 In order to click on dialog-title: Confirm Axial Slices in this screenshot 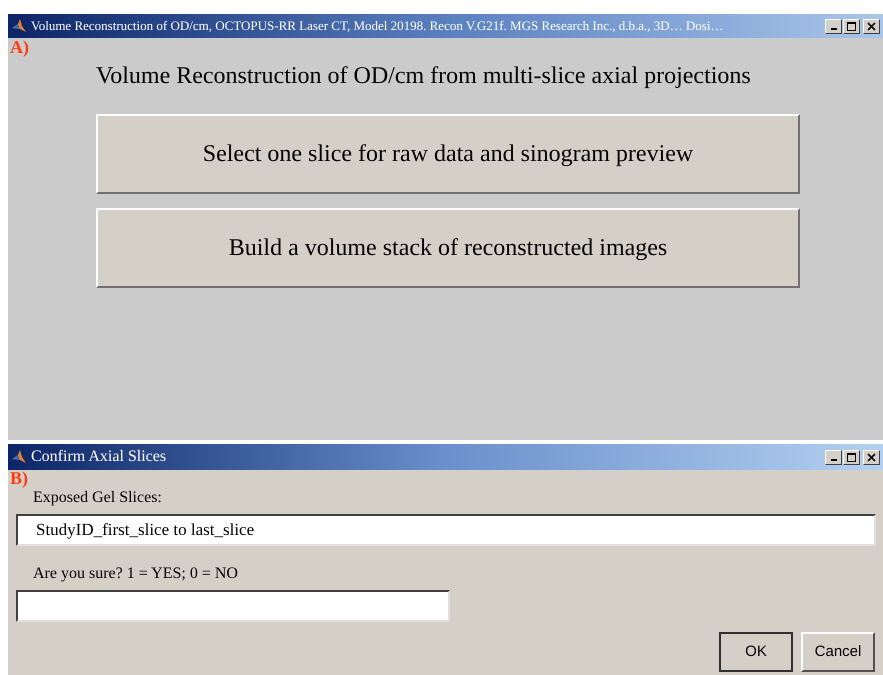, I will do `click(99, 457)`.